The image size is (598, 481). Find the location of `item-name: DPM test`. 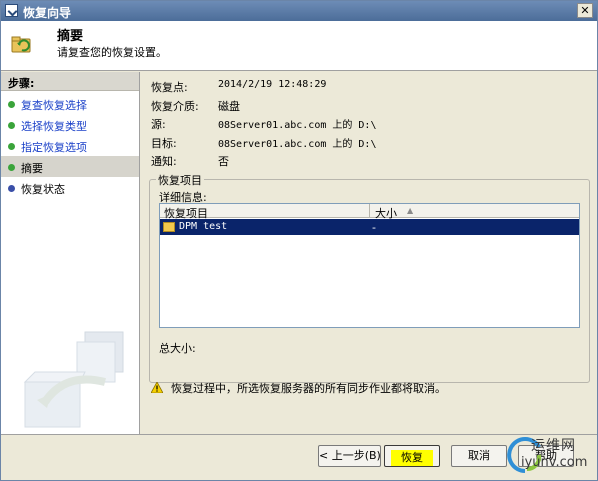

item-name: DPM test is located at coordinates (203, 226).